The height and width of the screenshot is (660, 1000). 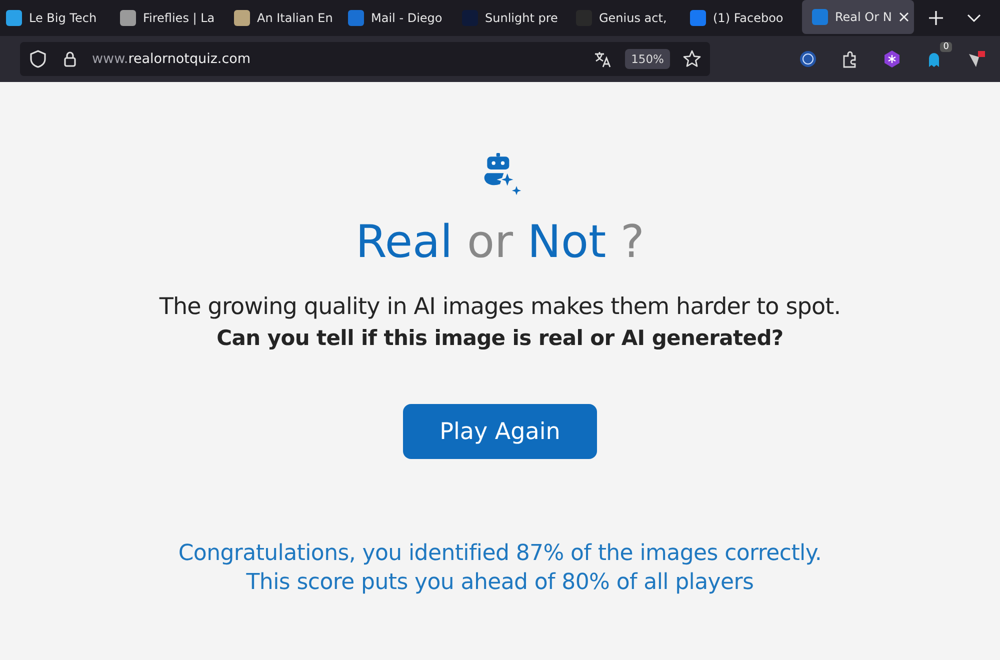 What do you see at coordinates (936, 18) in the screenshot?
I see `new-tab-icon` at bounding box center [936, 18].